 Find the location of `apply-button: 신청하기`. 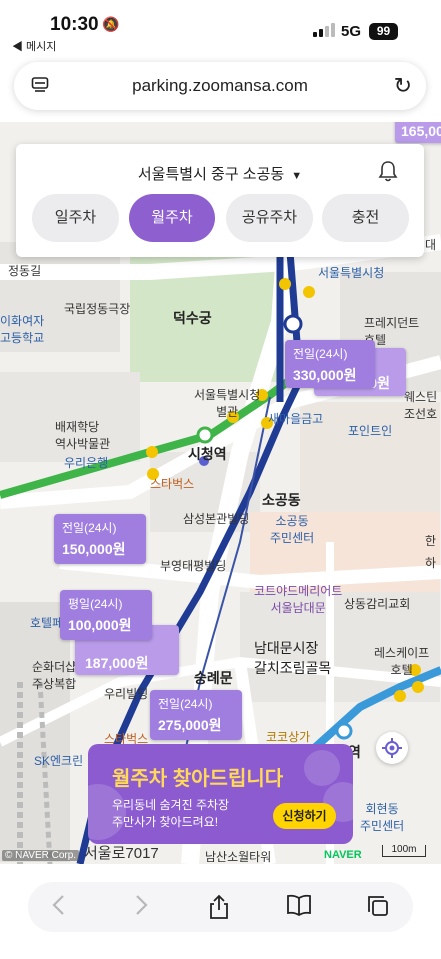

apply-button: 신청하기 is located at coordinates (304, 816).